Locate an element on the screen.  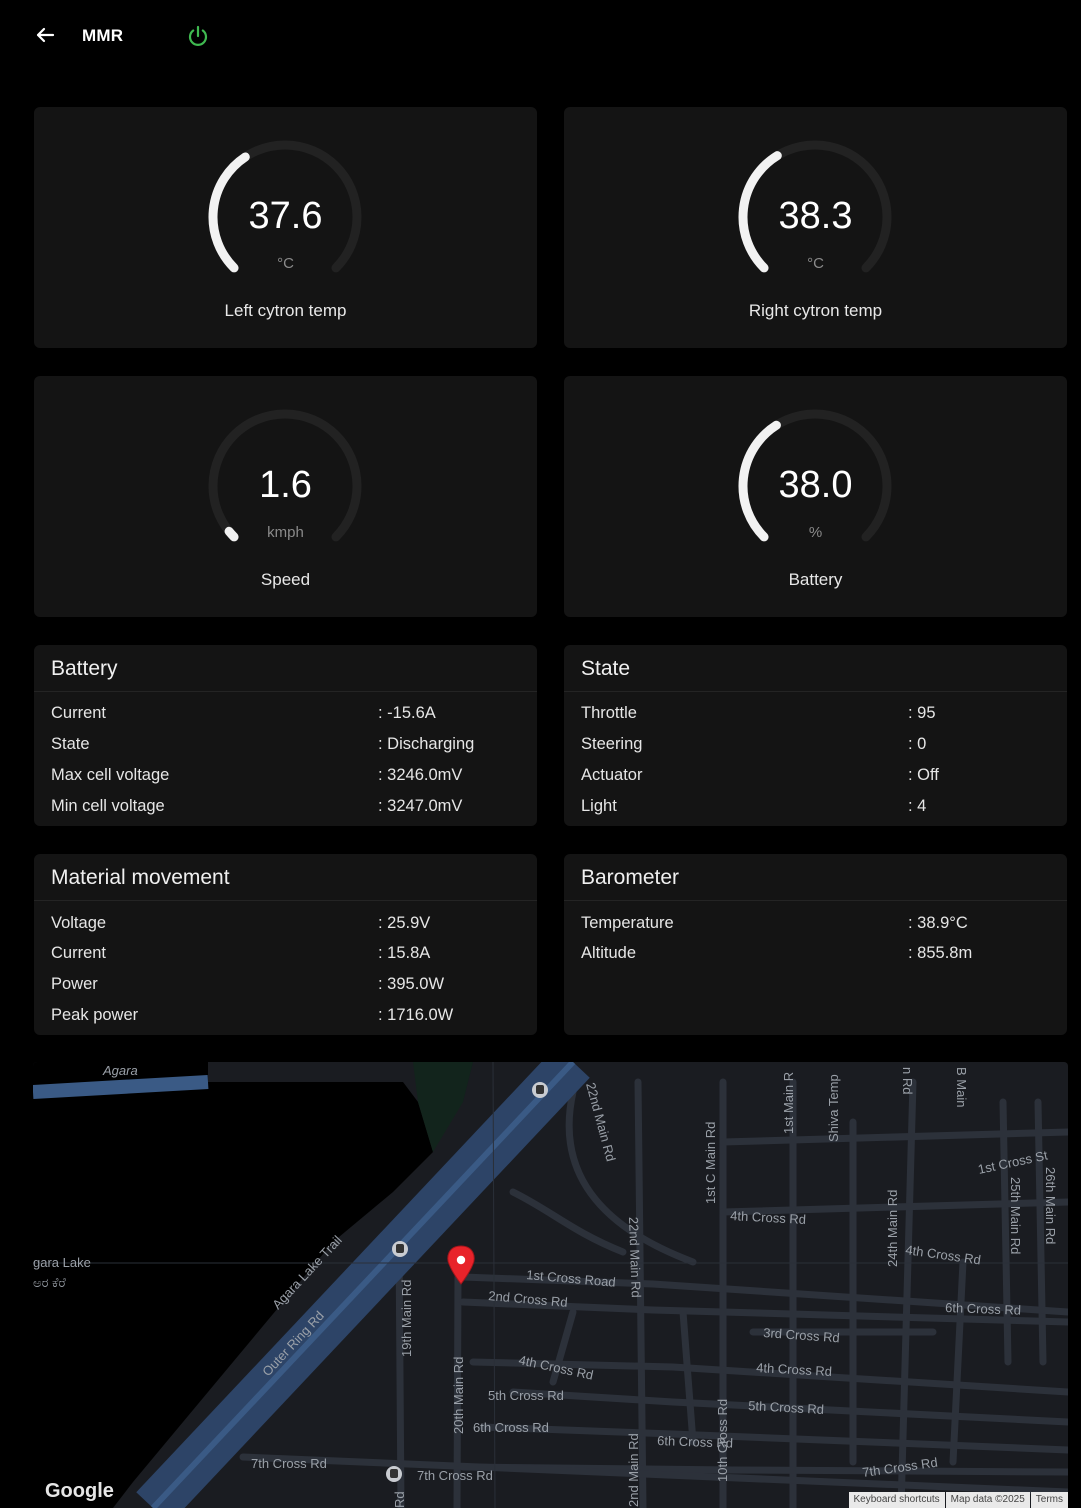
gauge-value: 38.0 is located at coordinates (815, 485).